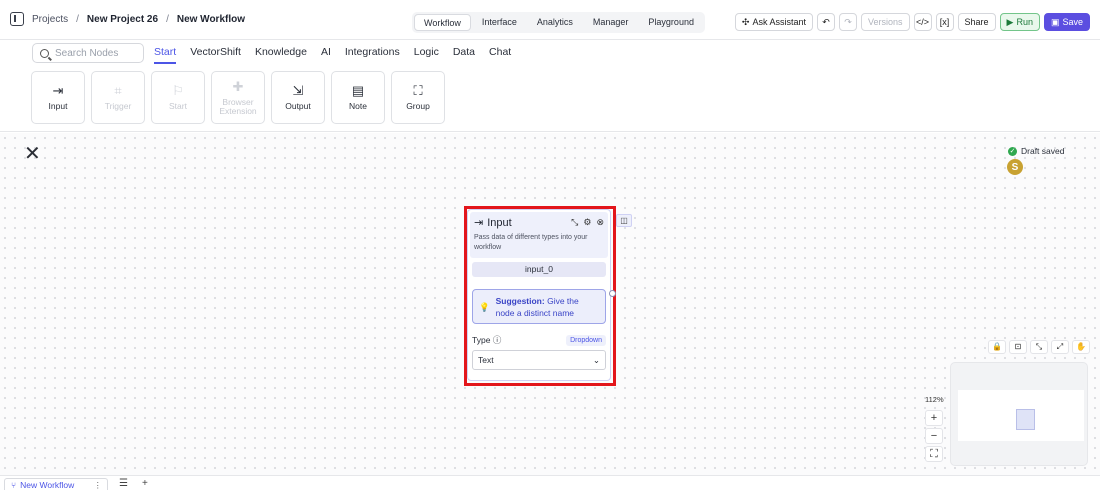  Describe the element at coordinates (298, 90) in the screenshot. I see `output-icon: ⇲` at that location.